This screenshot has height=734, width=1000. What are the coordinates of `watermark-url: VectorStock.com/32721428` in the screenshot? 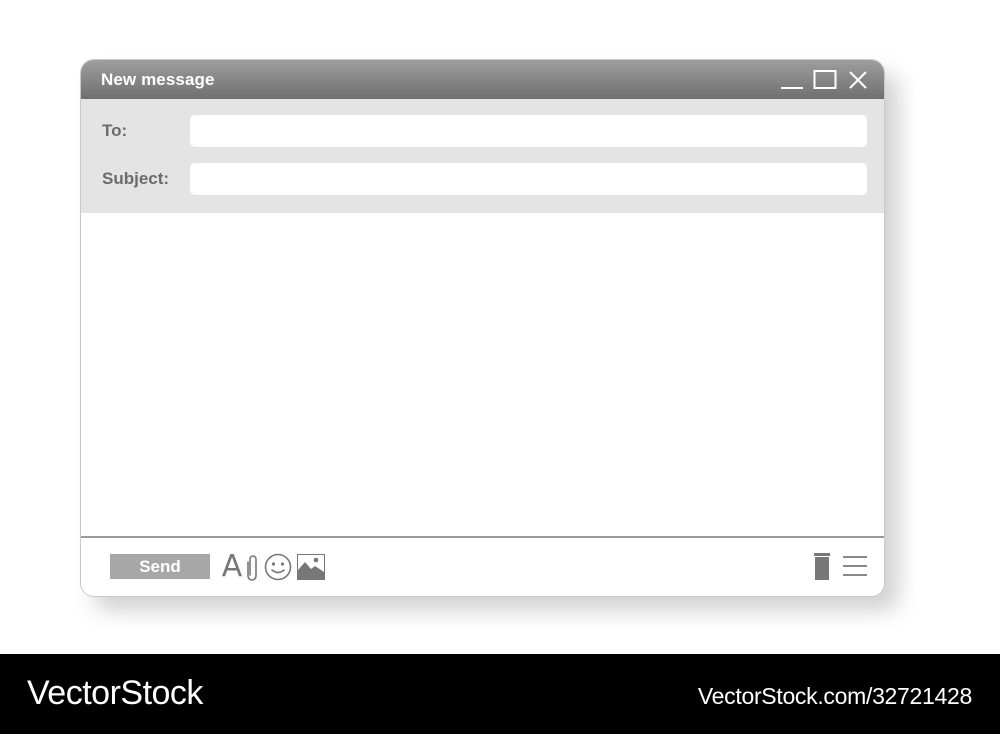 It's located at (834, 696).